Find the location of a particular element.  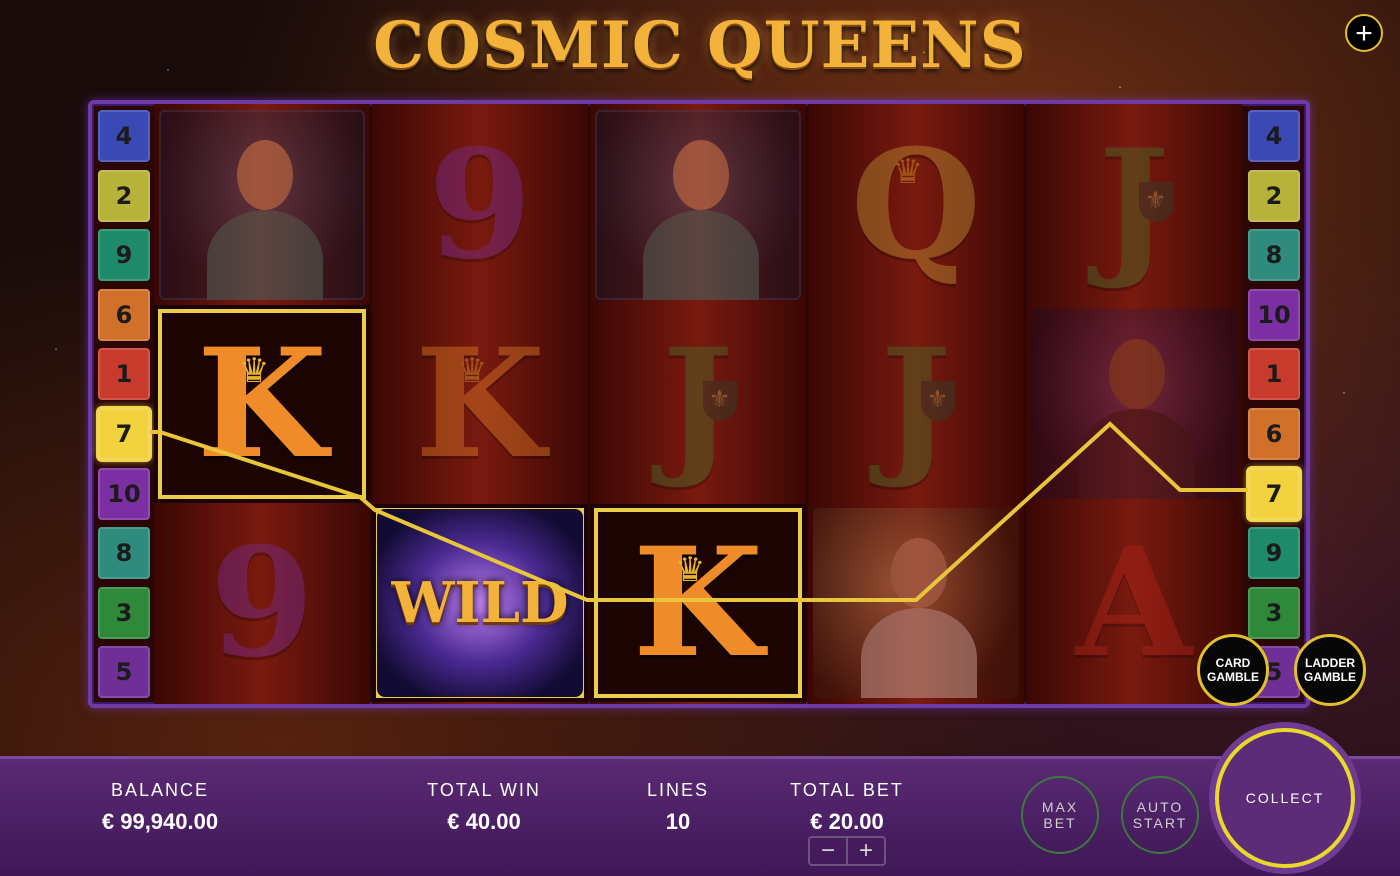

bet-increase-button: + is located at coordinates (865, 851).